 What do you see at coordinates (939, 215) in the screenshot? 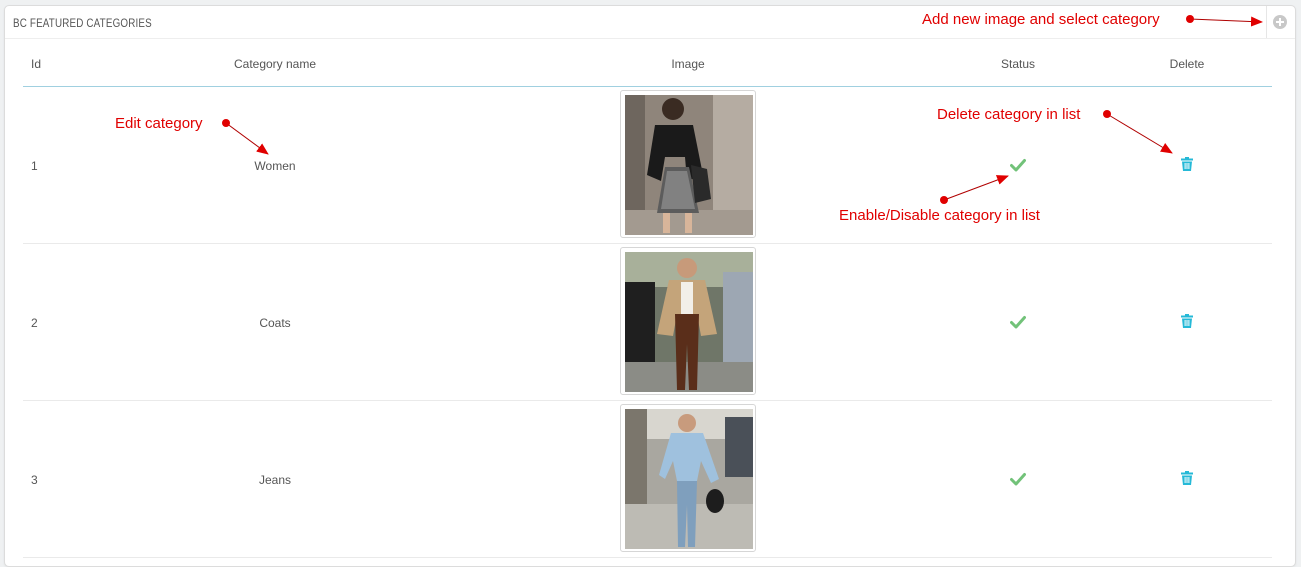
I see `annotation-toggle: Enable/Disable category in list` at bounding box center [939, 215].